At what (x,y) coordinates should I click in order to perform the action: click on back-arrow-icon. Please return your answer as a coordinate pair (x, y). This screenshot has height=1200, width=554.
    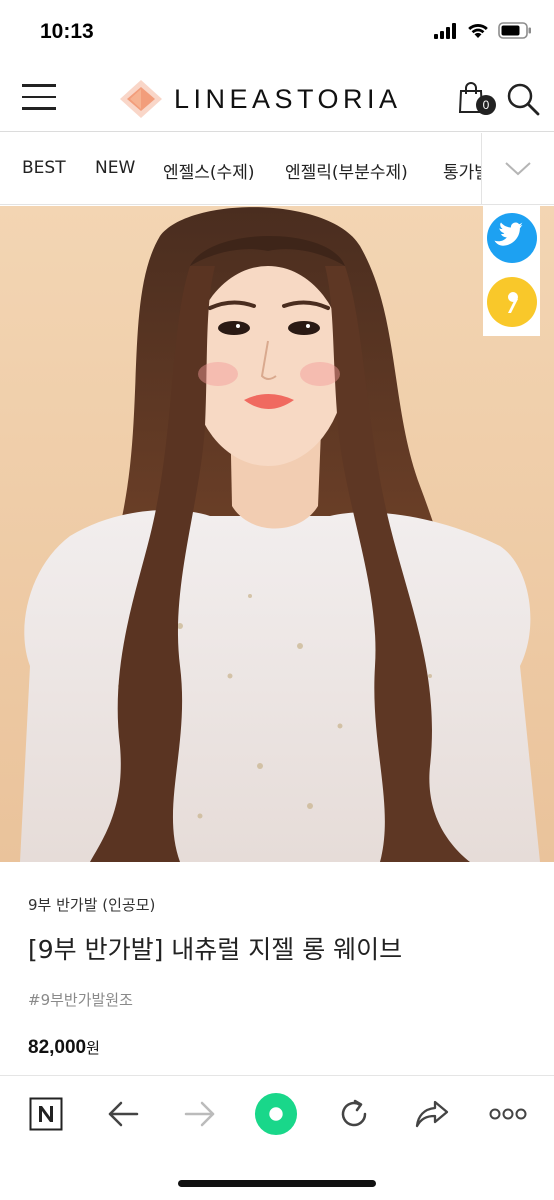
    Looking at the image, I should click on (123, 1114).